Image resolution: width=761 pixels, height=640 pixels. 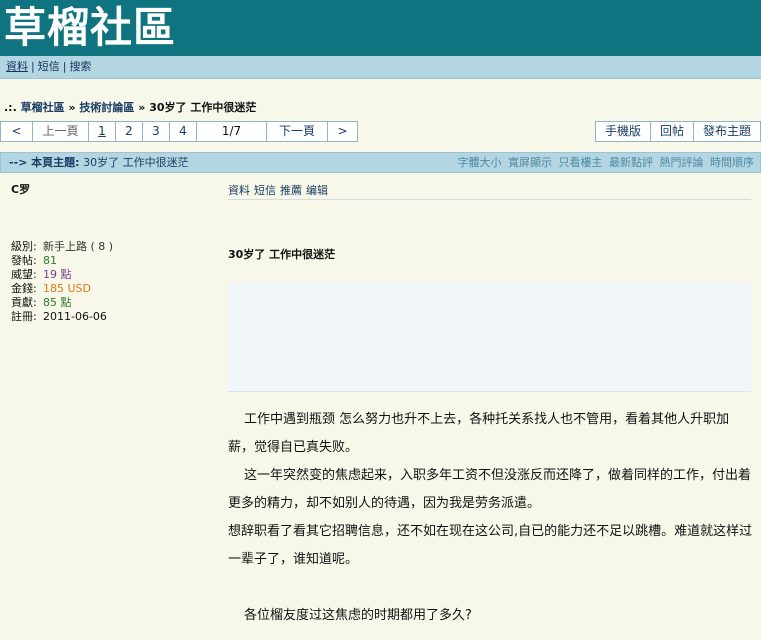 What do you see at coordinates (43, 107) in the screenshot?
I see `breadcrumb-home: 草榴社區` at bounding box center [43, 107].